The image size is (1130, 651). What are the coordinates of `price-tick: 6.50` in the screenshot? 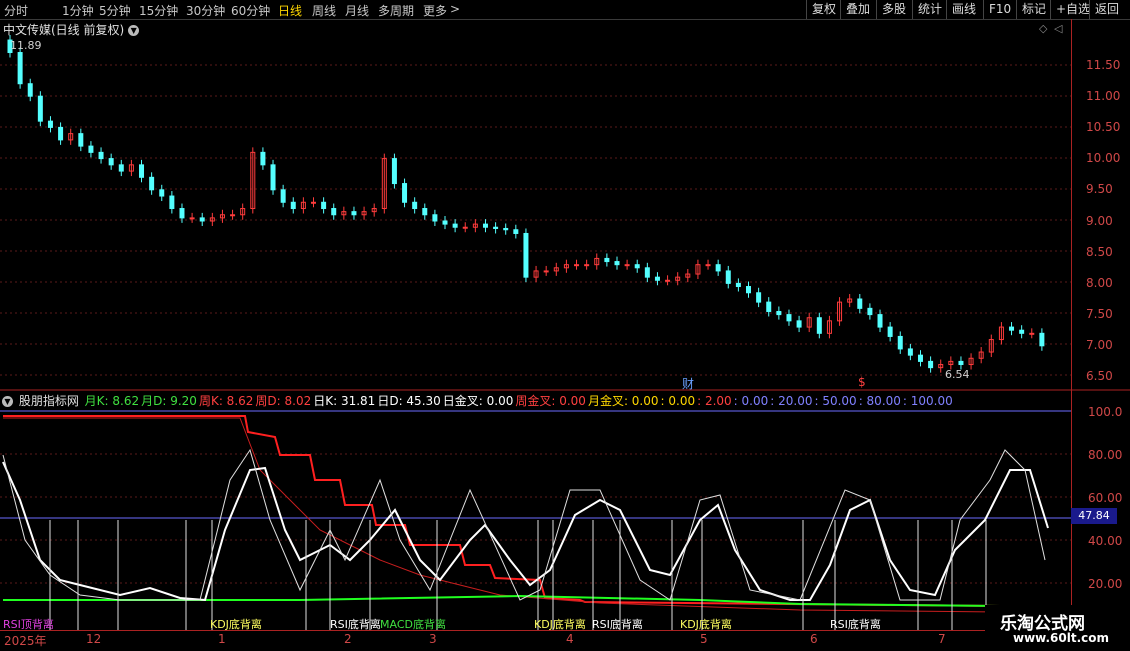 It's located at (1099, 376).